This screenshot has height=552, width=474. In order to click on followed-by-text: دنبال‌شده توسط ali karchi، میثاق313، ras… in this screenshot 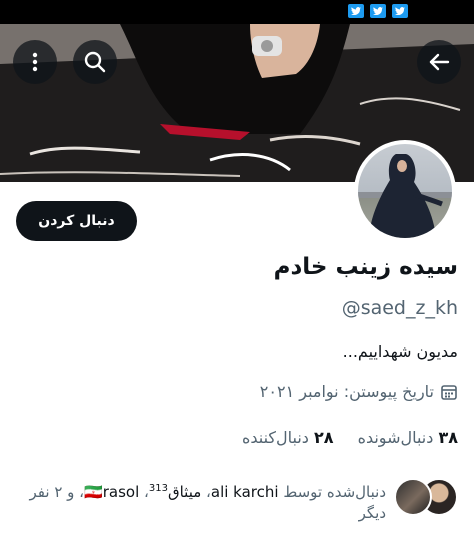, I will do `click(201, 501)`.